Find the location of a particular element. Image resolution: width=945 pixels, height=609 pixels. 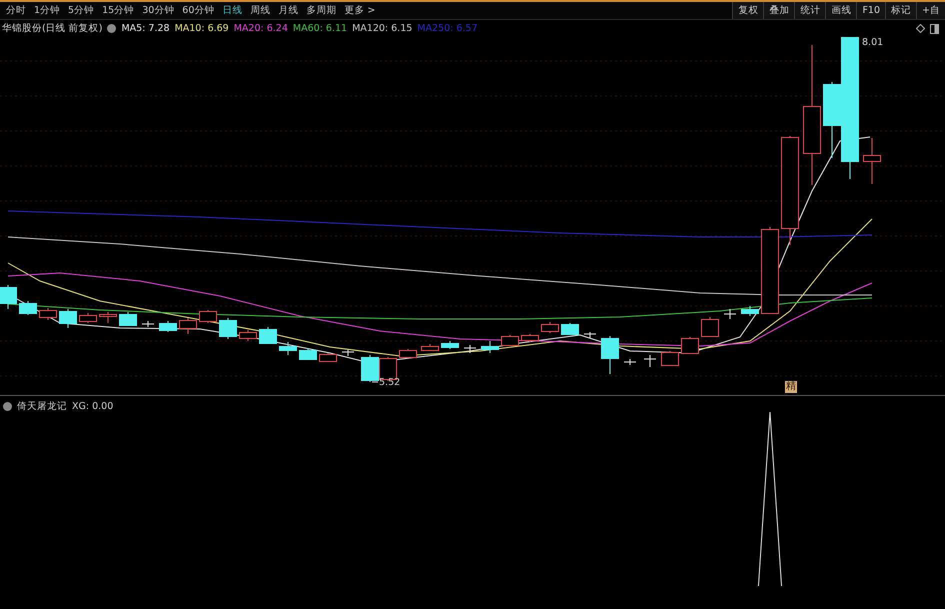

toolbar-button: 复权 is located at coordinates (748, 10).